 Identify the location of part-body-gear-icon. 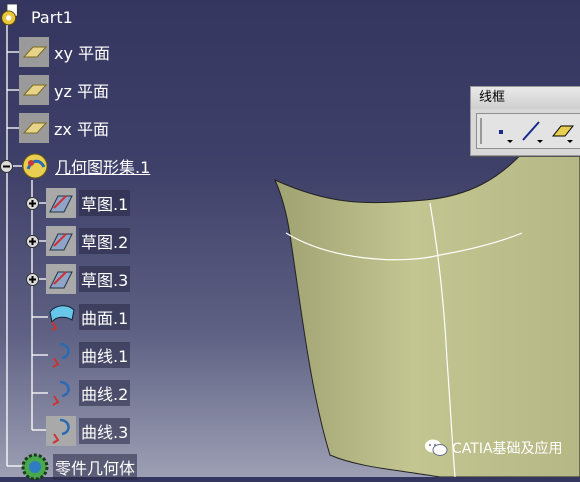
(35, 467).